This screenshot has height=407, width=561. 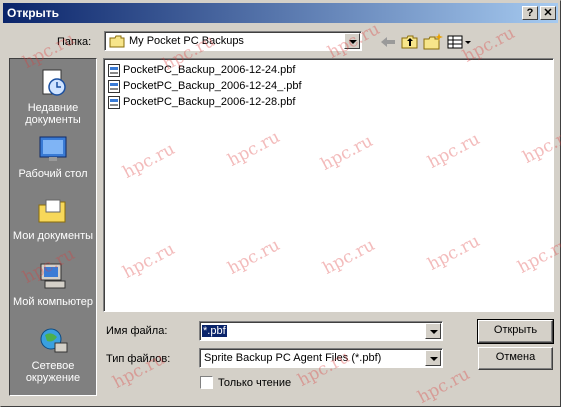 I want to click on place-desktop: Рабочий стол, so click(x=53, y=156).